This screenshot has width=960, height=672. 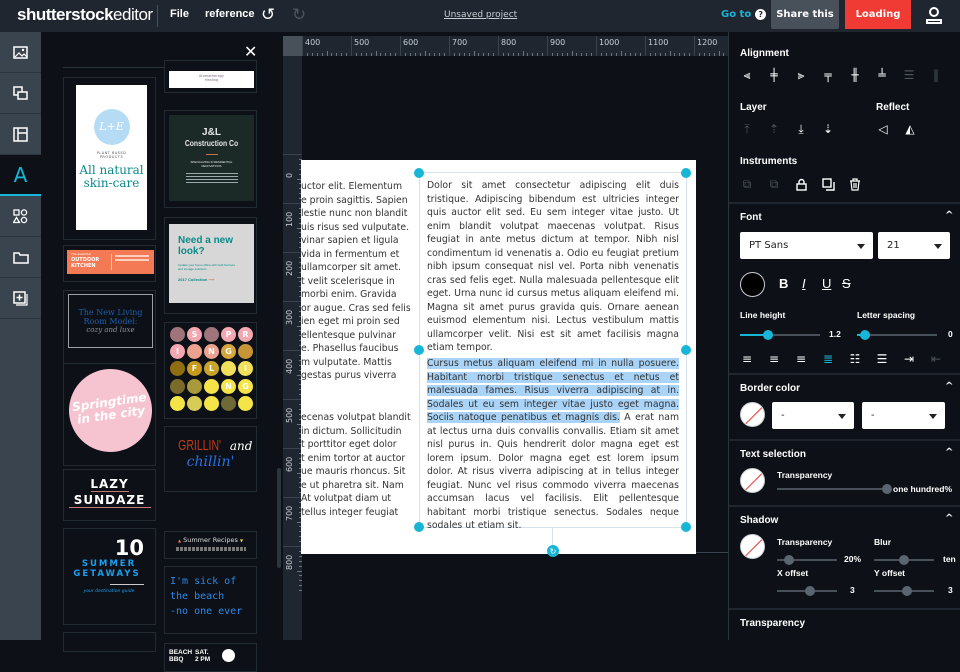 I want to click on ungroup-icon: ⧉, so click(x=774, y=184).